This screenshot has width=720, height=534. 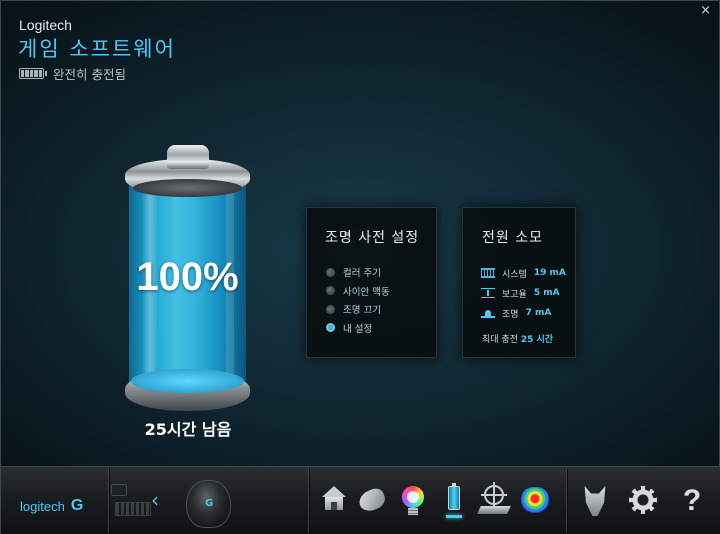 What do you see at coordinates (33, 73) in the screenshot?
I see `battery-status-icon` at bounding box center [33, 73].